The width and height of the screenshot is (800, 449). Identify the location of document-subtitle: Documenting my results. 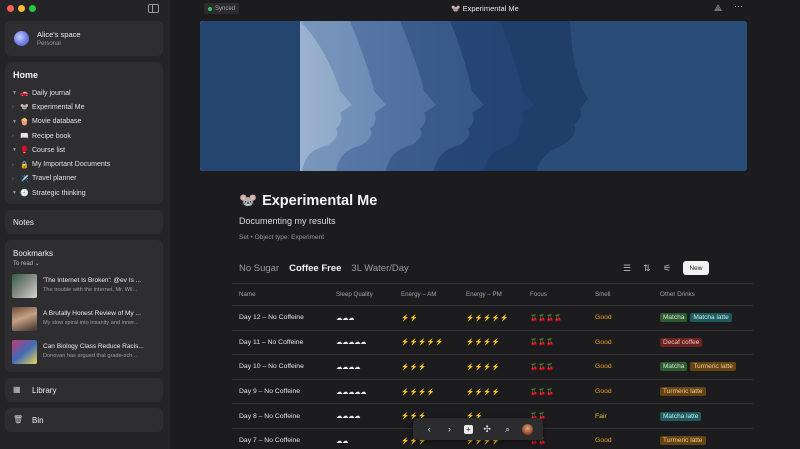
(287, 221).